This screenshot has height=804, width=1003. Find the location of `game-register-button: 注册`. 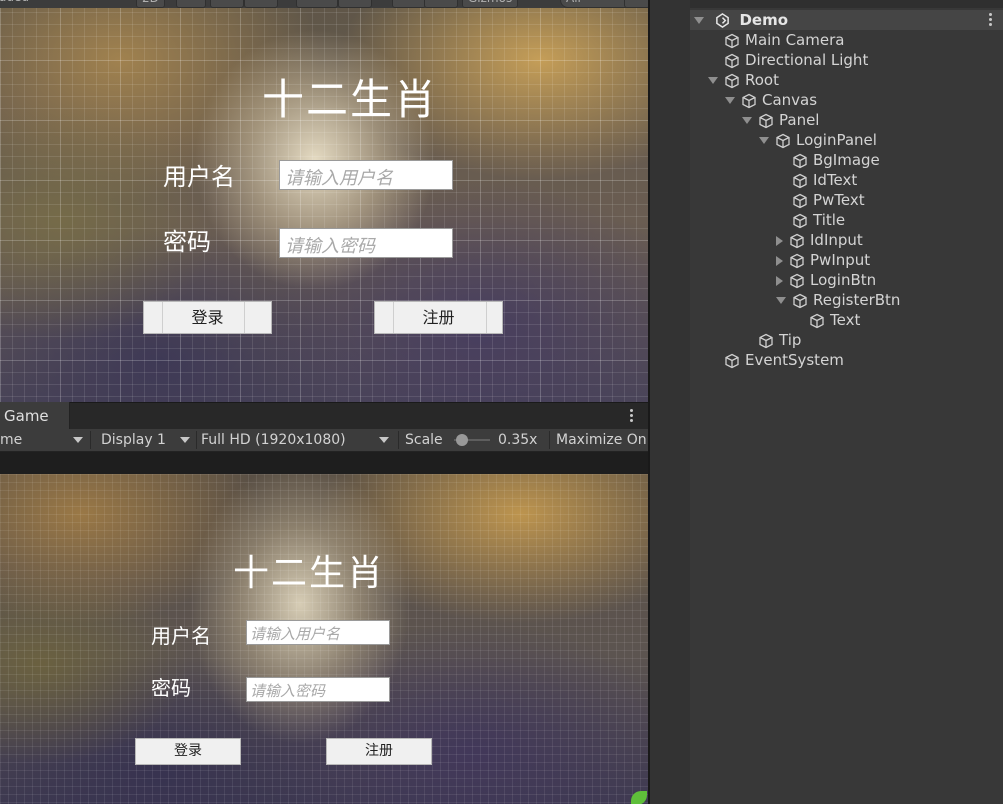

game-register-button: 注册 is located at coordinates (379, 751).